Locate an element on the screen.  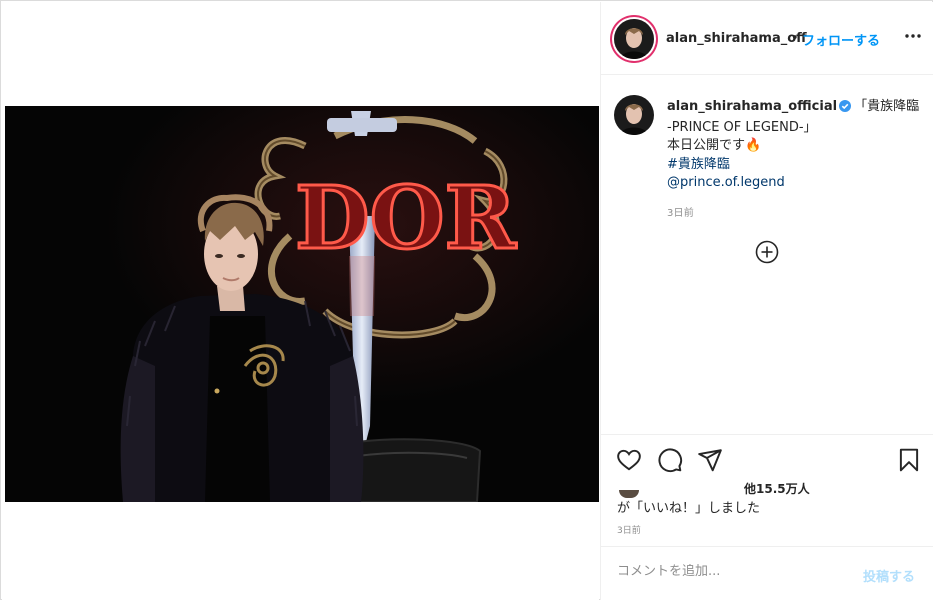
comment-icon is located at coordinates (670, 460).